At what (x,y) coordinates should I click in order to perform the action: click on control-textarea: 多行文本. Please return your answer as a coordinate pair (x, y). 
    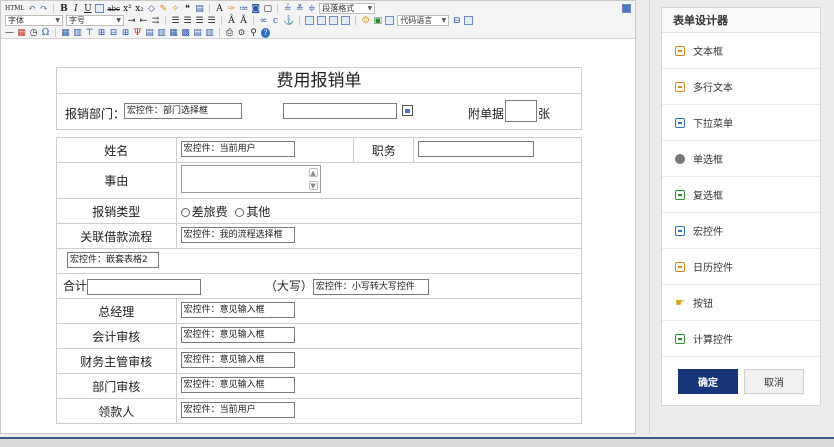
    Looking at the image, I should click on (741, 87).